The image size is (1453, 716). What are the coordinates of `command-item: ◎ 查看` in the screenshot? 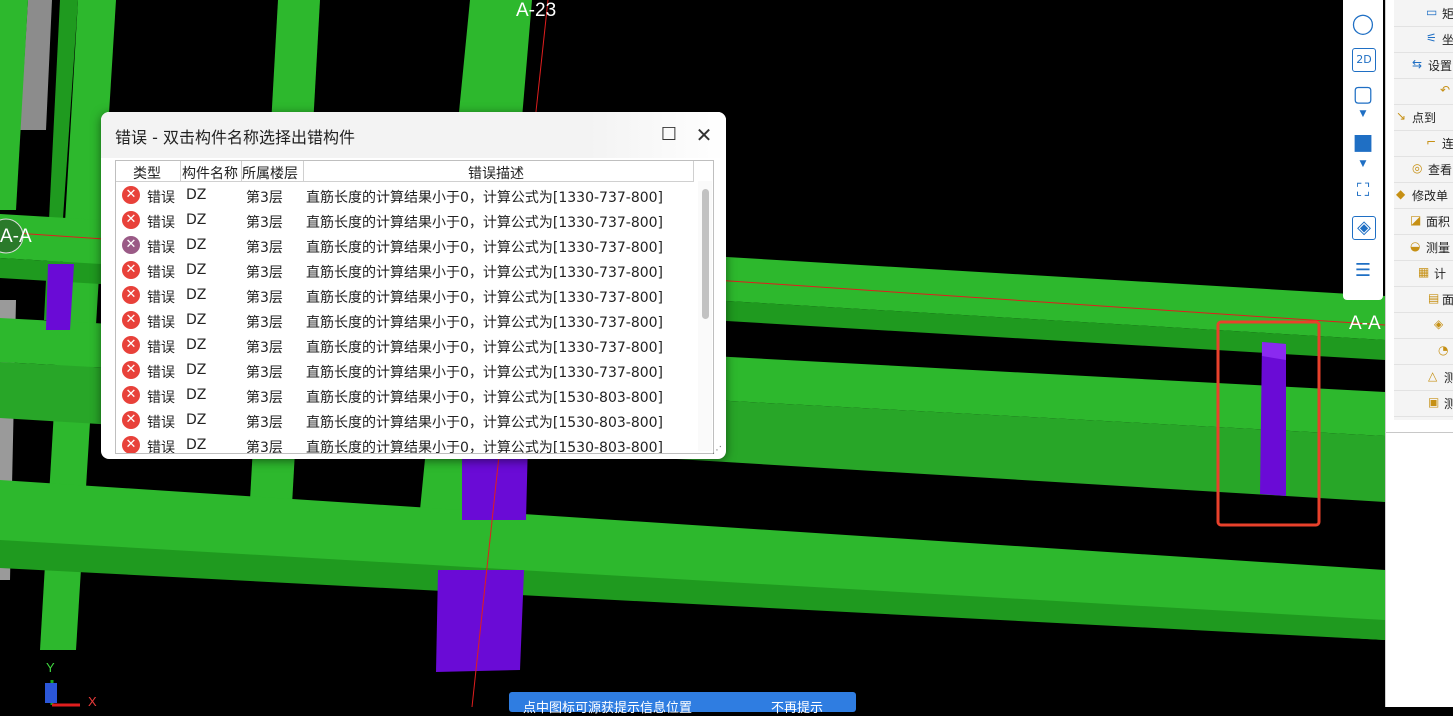 It's located at (1423, 169).